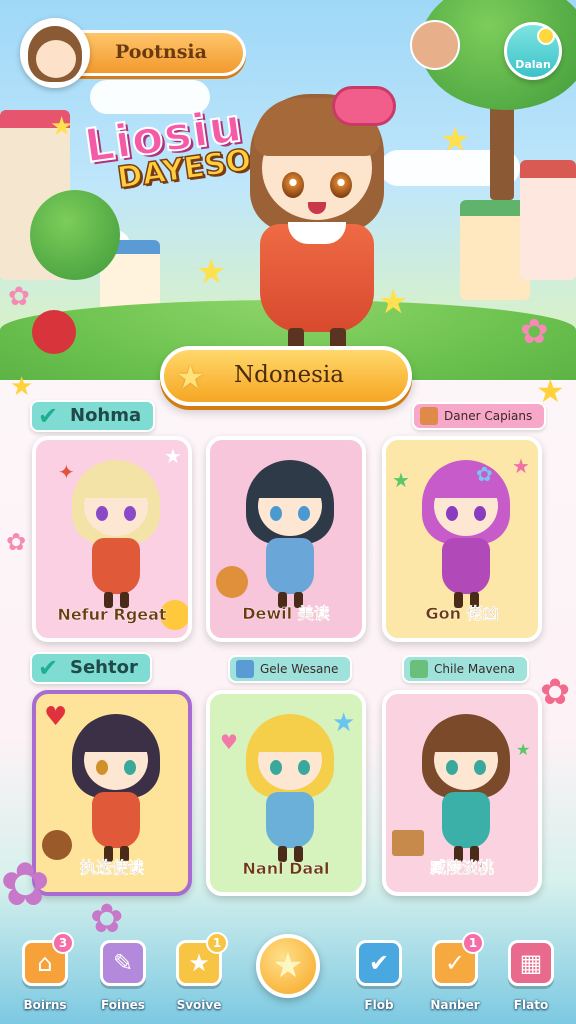  Describe the element at coordinates (455, 1005) in the screenshot. I see `nav-label: Nanber` at that location.